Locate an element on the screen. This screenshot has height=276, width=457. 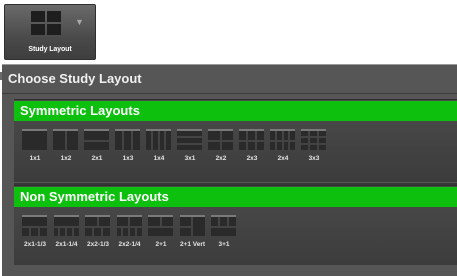
study-layout-label: Study Layout is located at coordinates (50, 49).